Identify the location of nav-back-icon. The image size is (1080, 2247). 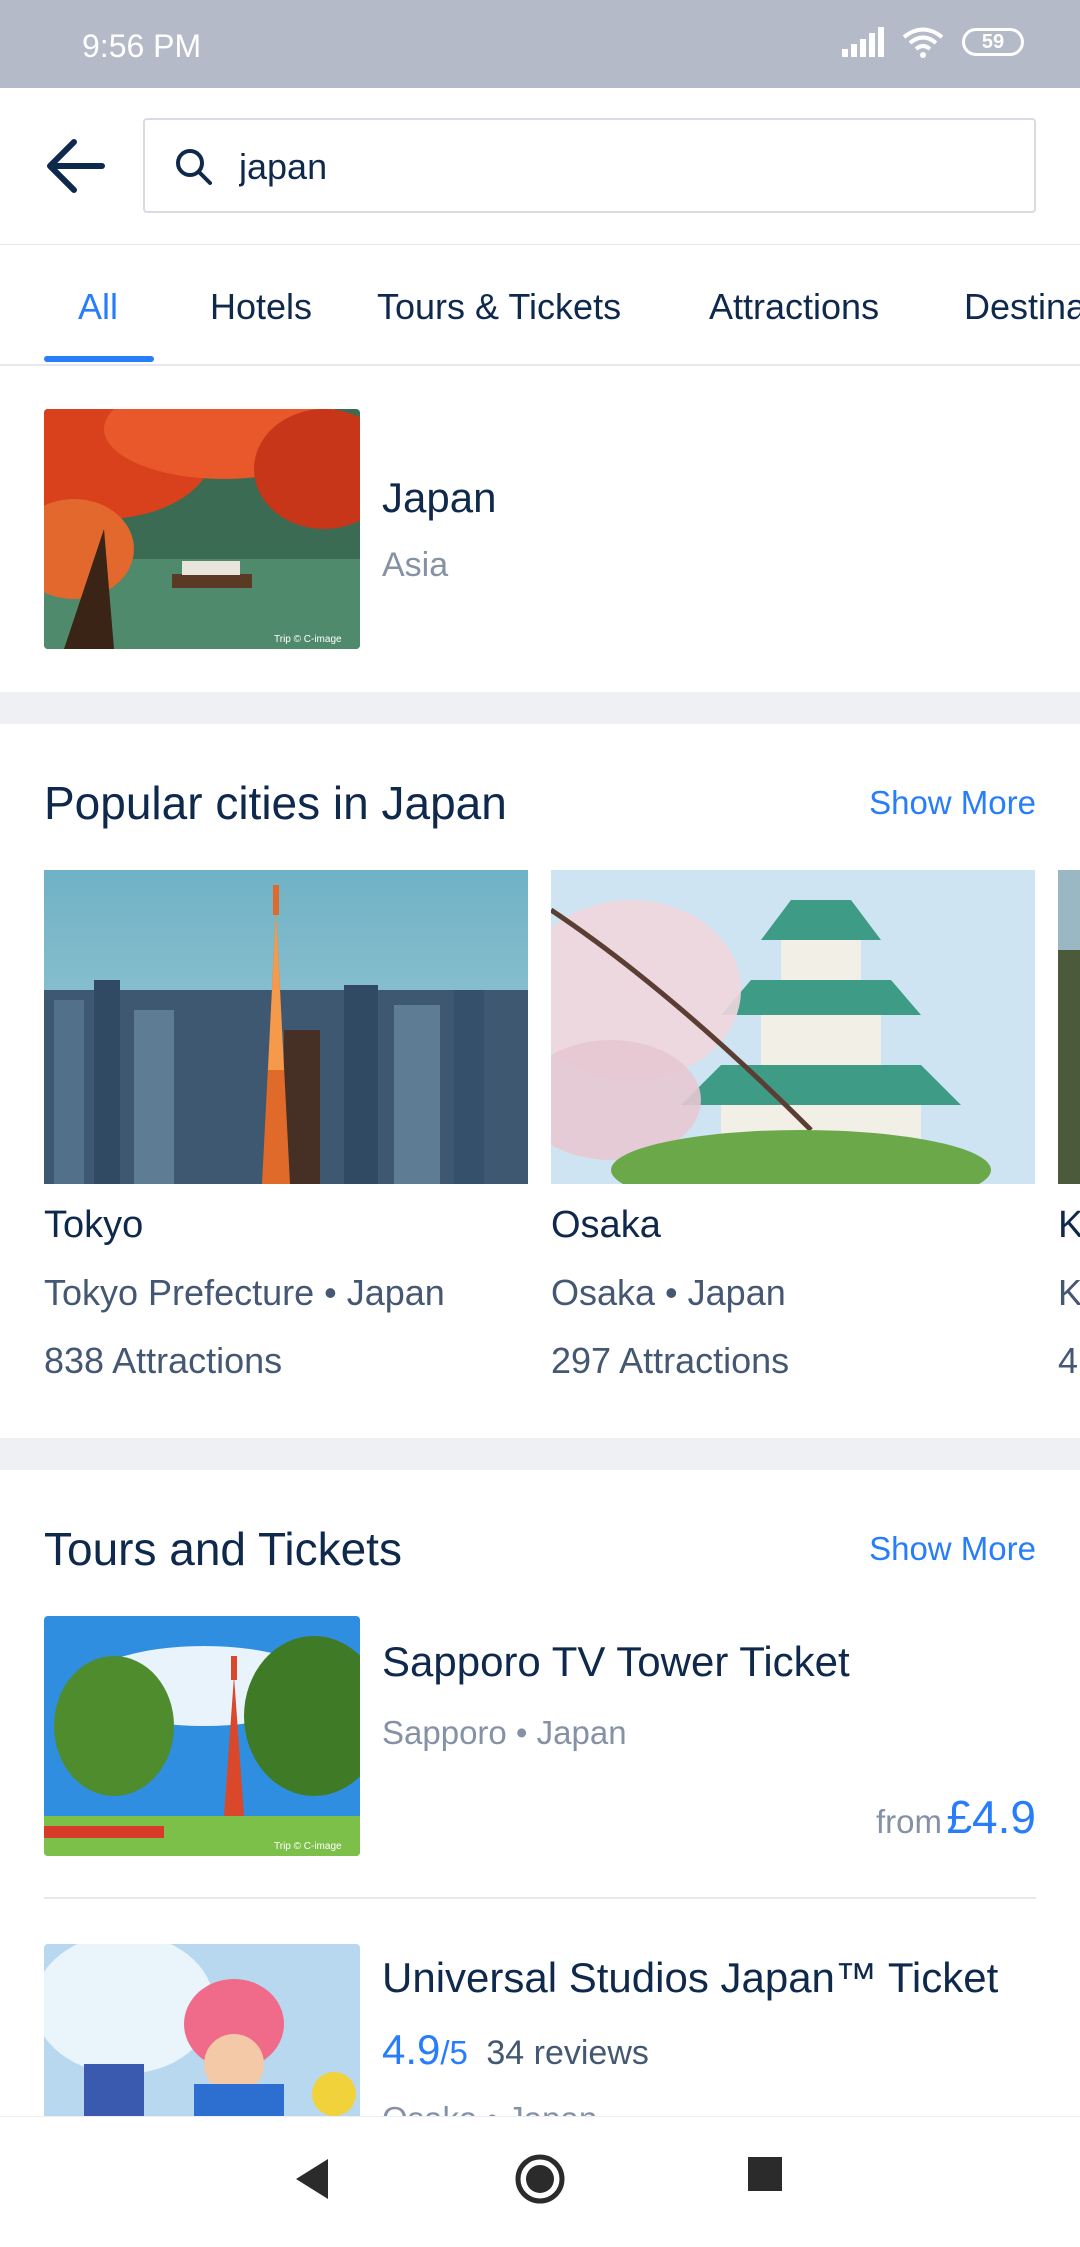
(312, 2179).